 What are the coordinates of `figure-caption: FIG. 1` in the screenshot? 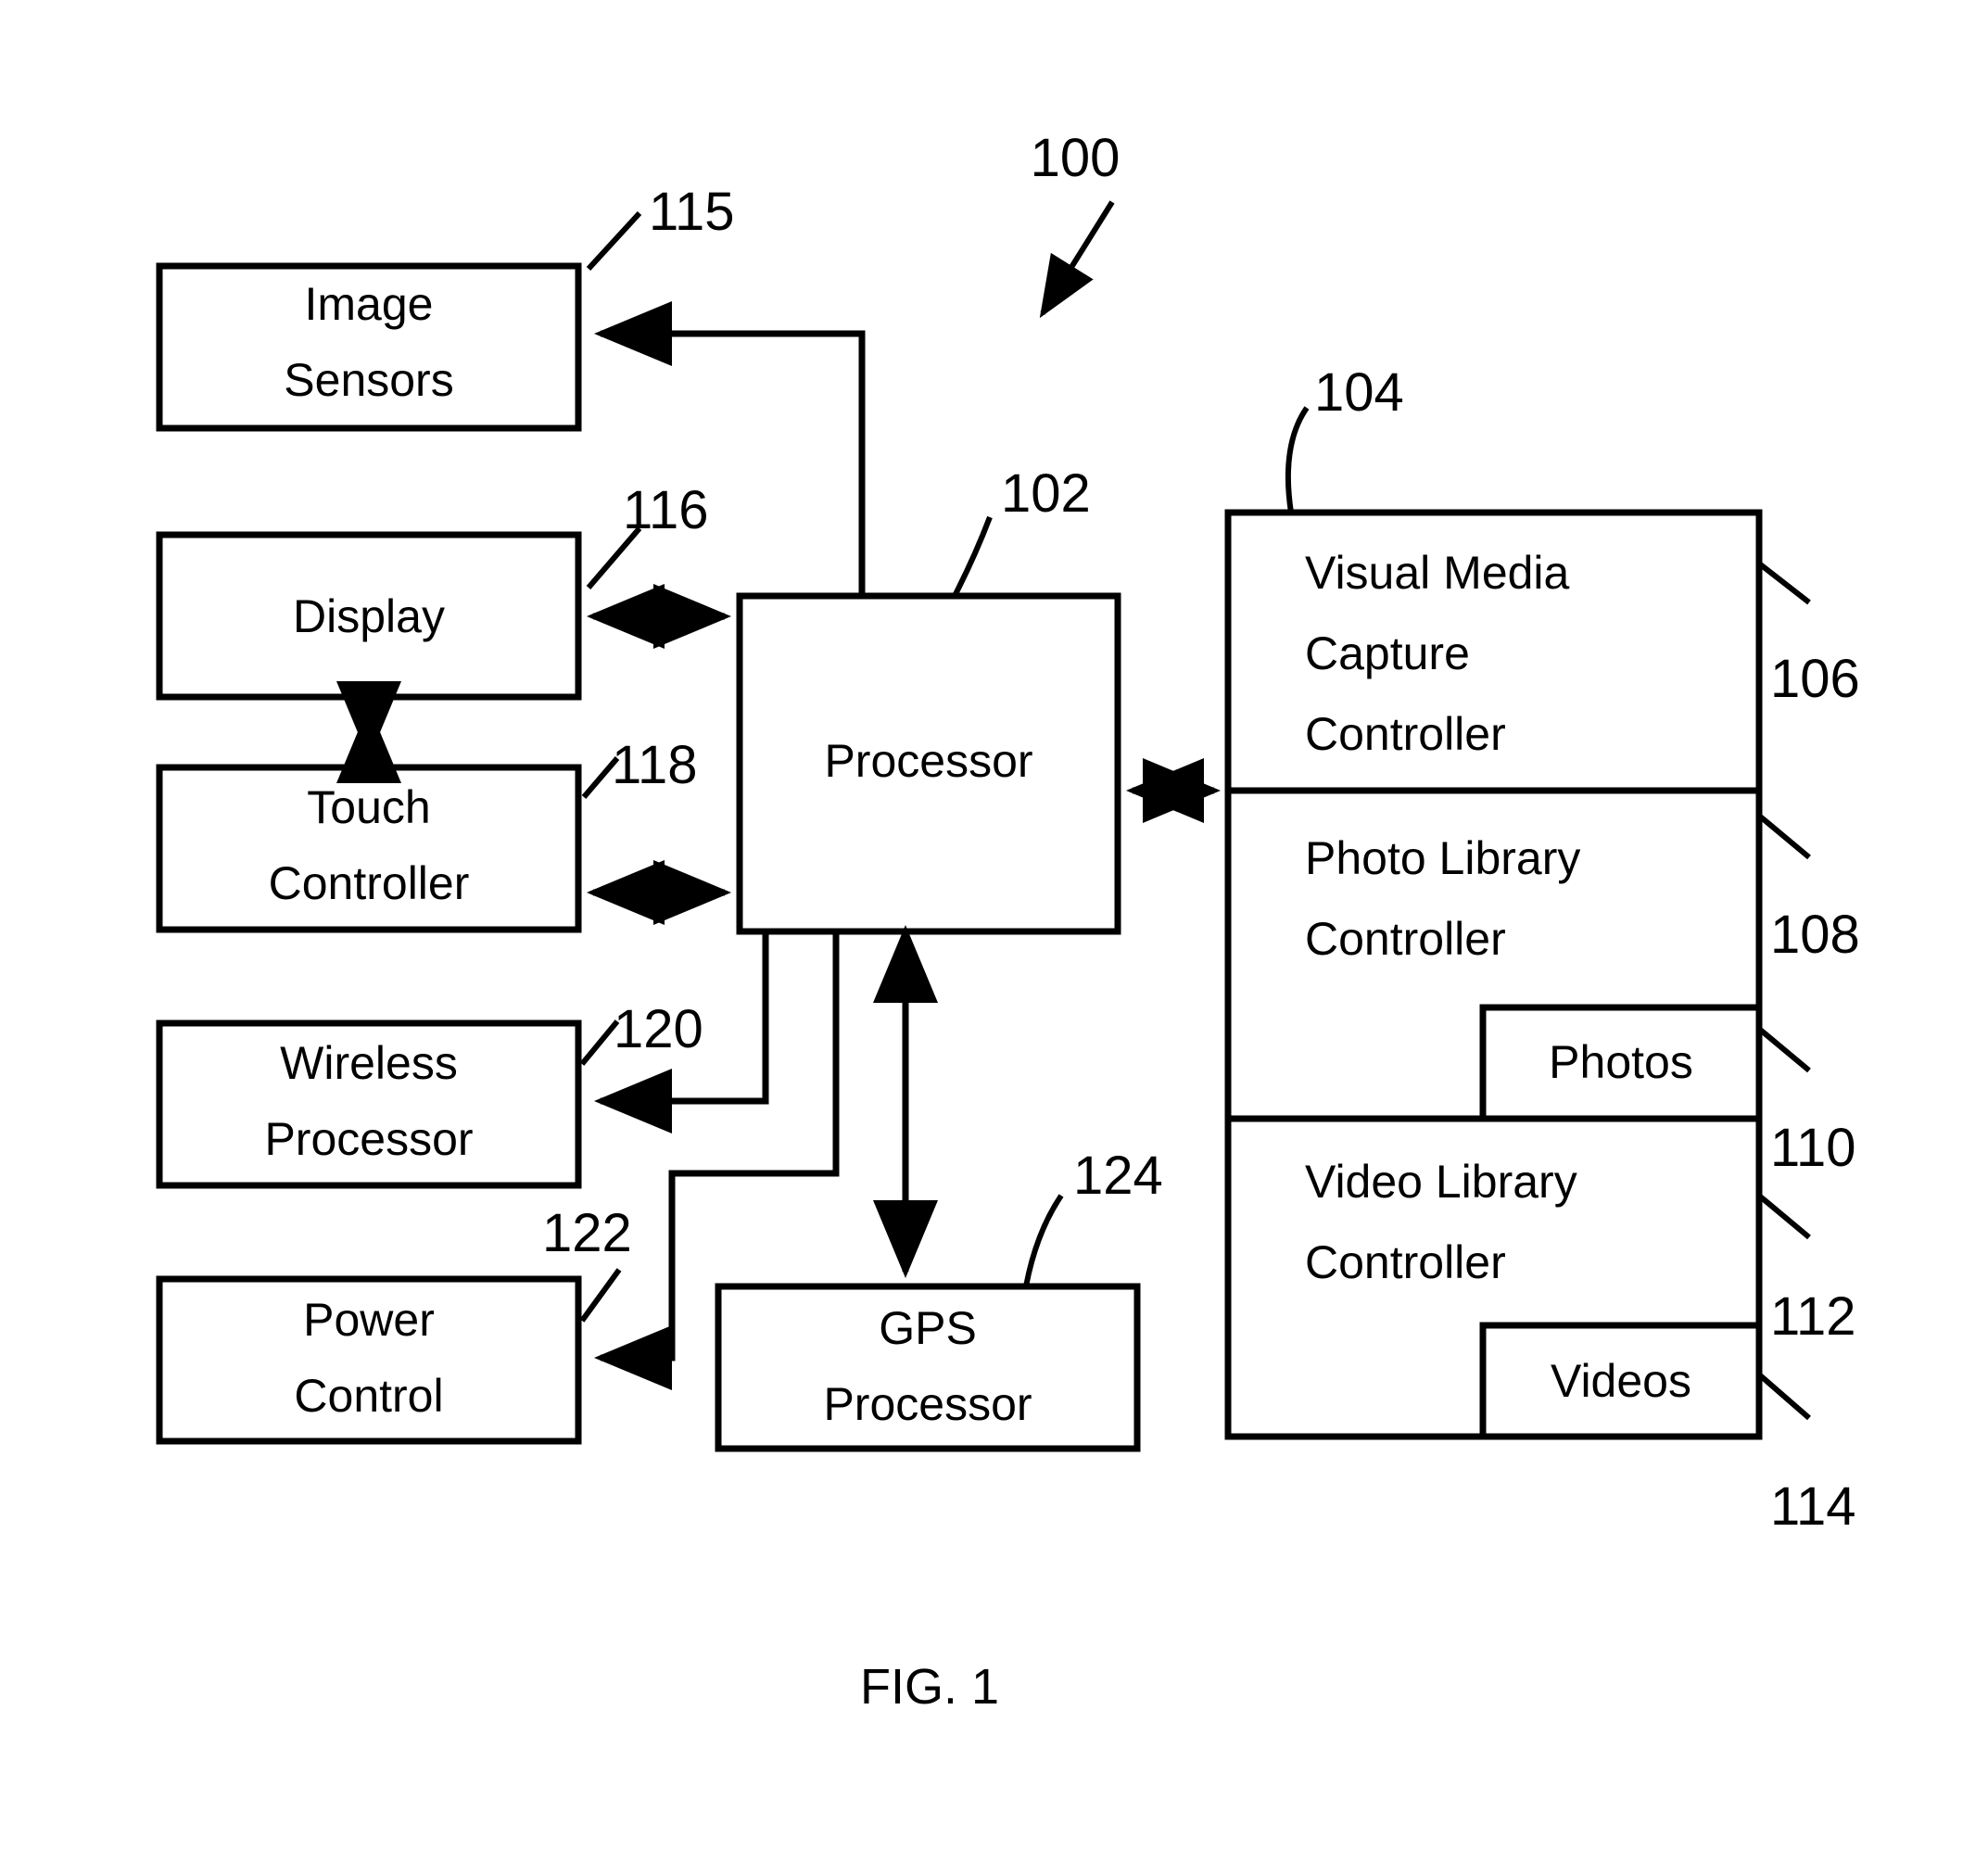 It's located at (929, 1687).